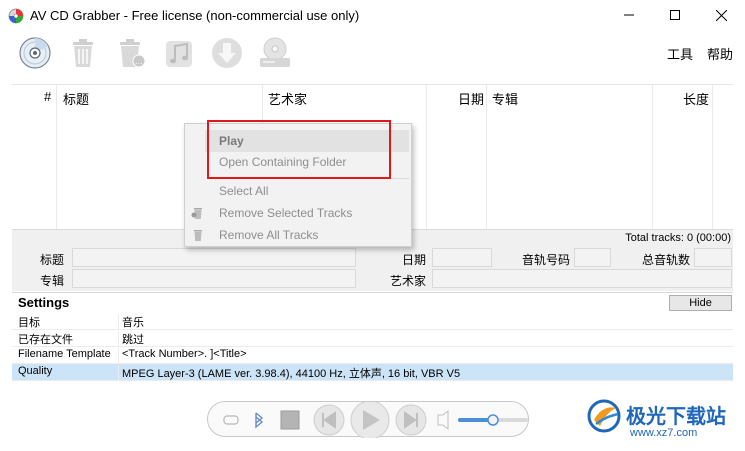  What do you see at coordinates (76, 98) in the screenshot?
I see `column-title: 标题` at bounding box center [76, 98].